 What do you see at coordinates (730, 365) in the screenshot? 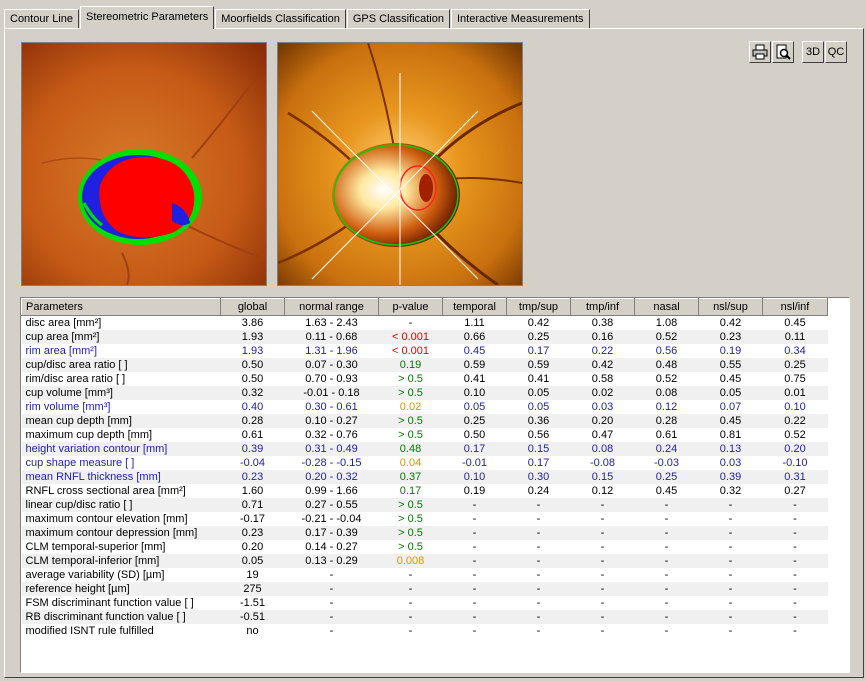
I see `cell-ns: 0.55` at bounding box center [730, 365].